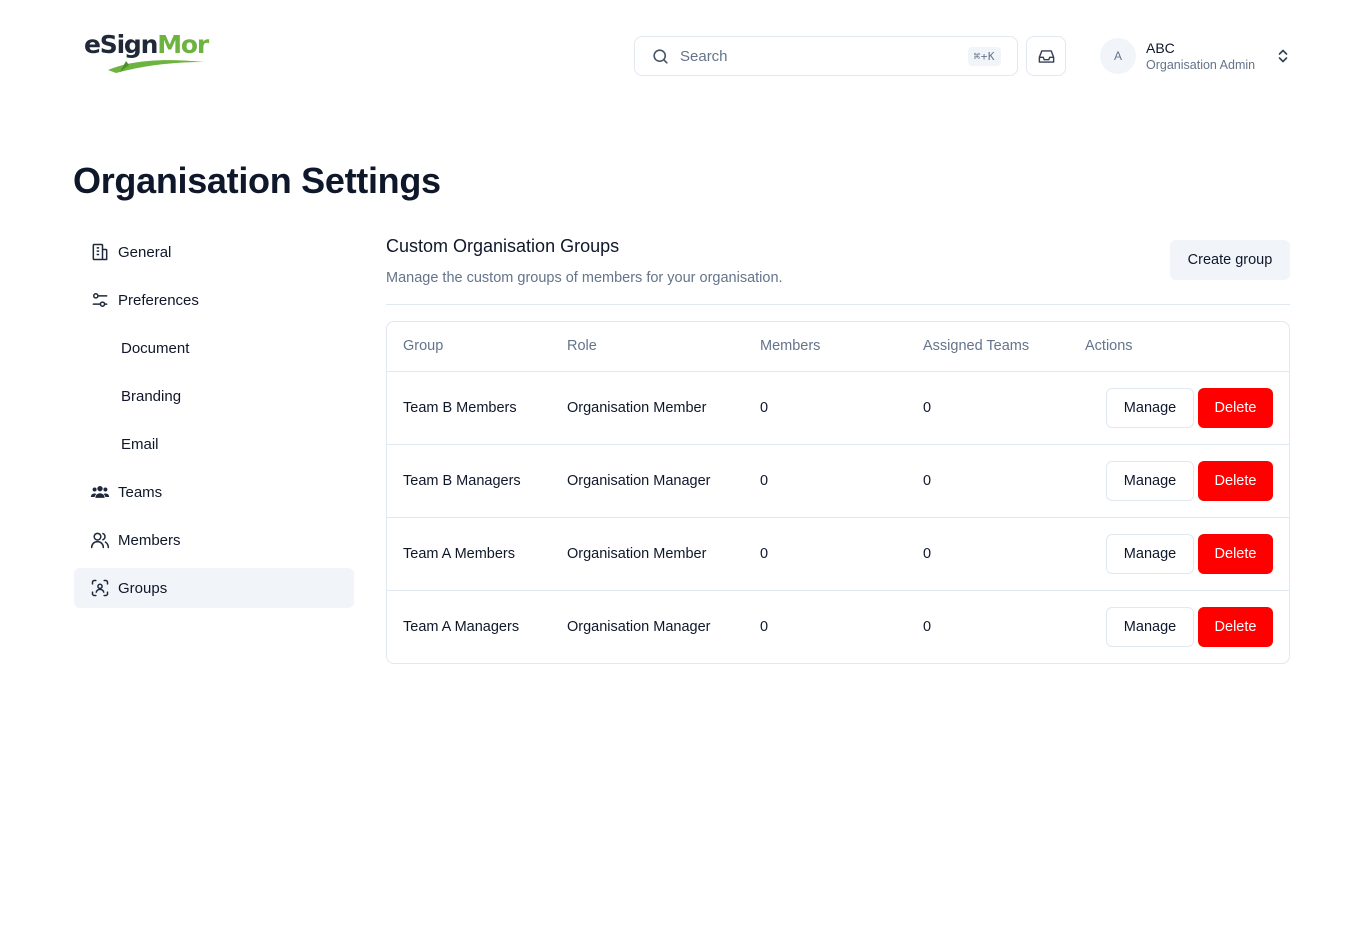 This screenshot has height=936, width=1363. What do you see at coordinates (838, 304) in the screenshot?
I see `divider` at bounding box center [838, 304].